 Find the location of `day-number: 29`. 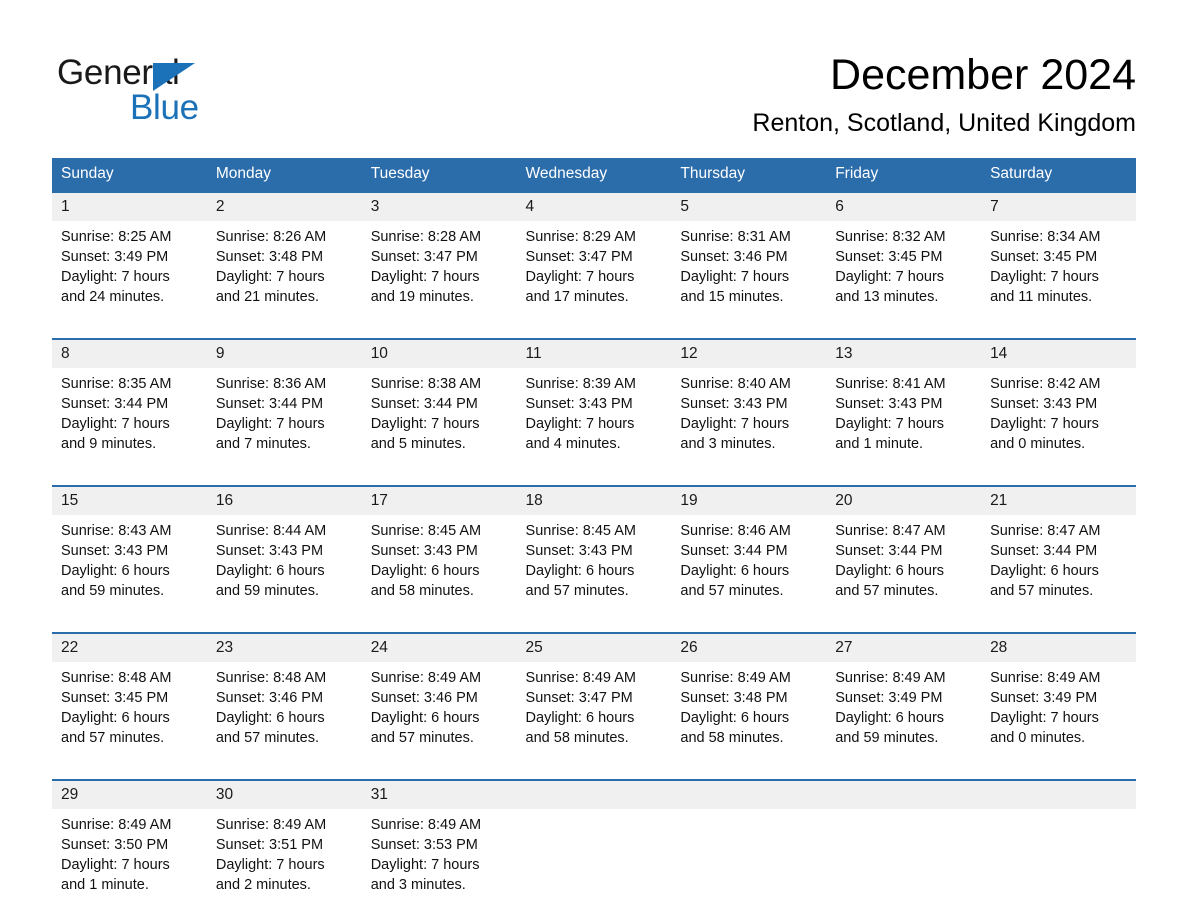

day-number: 29 is located at coordinates (129, 794).